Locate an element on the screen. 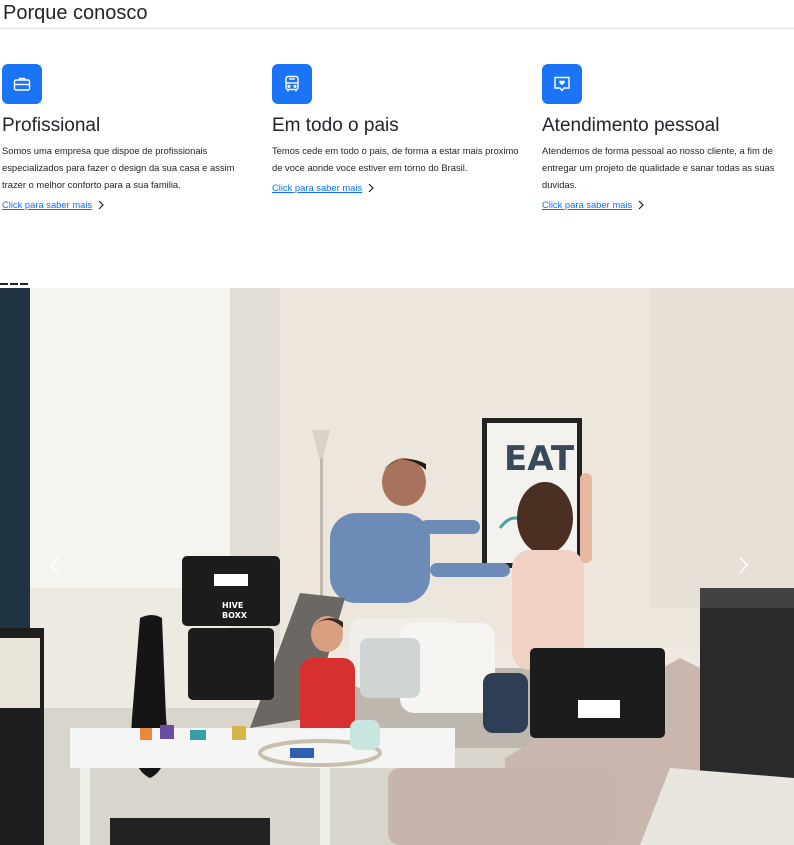 The image size is (794, 845). box-label: BOXX is located at coordinates (235, 615).